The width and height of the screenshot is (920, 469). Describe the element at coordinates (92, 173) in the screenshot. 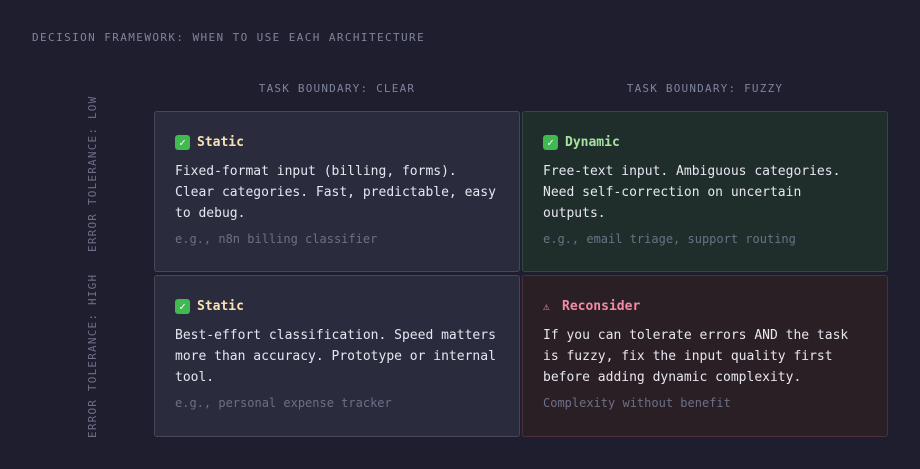

I see `row-label-low: ERROR TOLERANCE: LOW` at that location.